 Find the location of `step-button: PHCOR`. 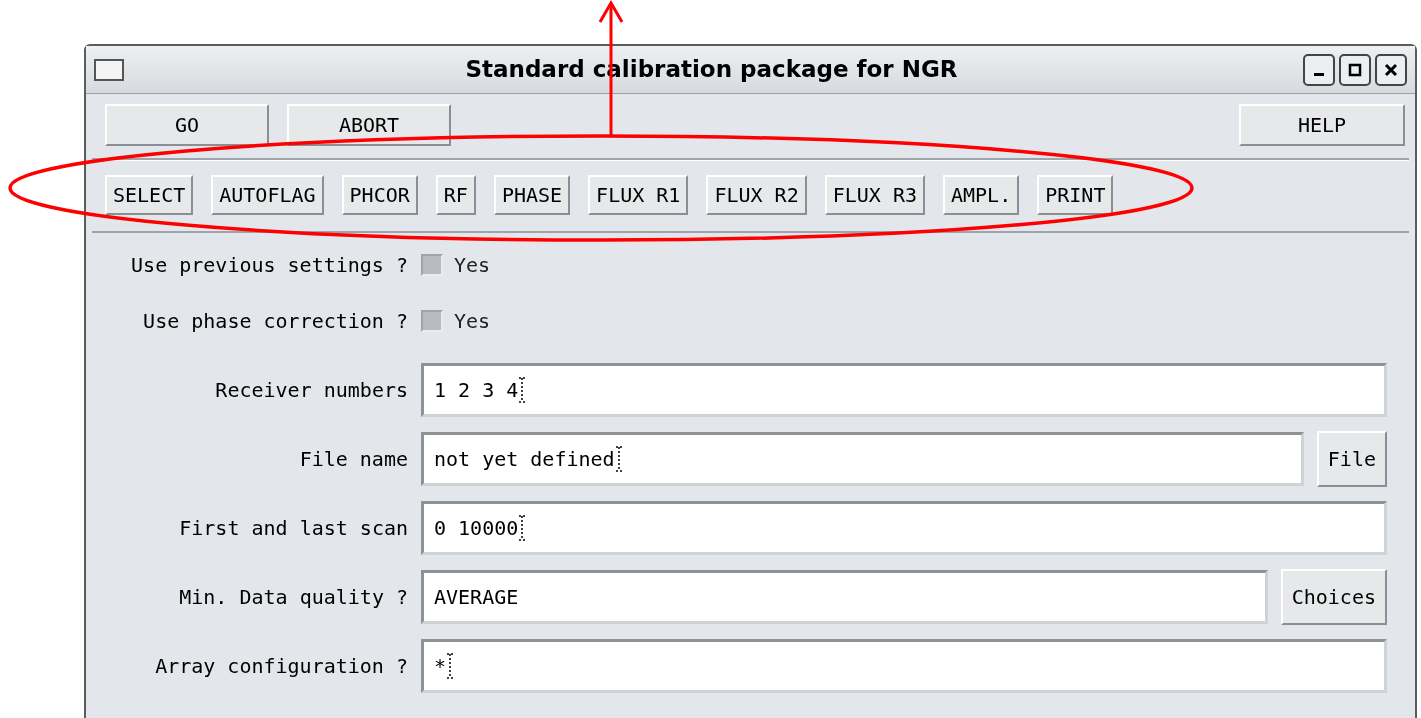

step-button: PHCOR is located at coordinates (379, 195).